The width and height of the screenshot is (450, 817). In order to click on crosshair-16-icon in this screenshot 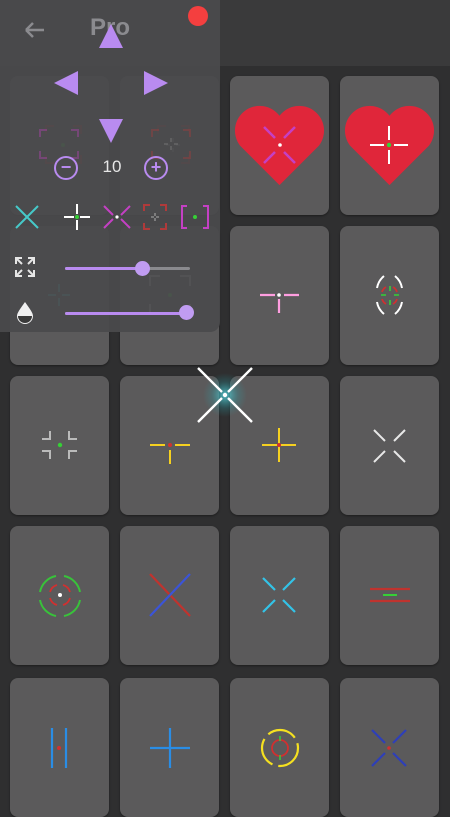, I will do `click(390, 595)`.